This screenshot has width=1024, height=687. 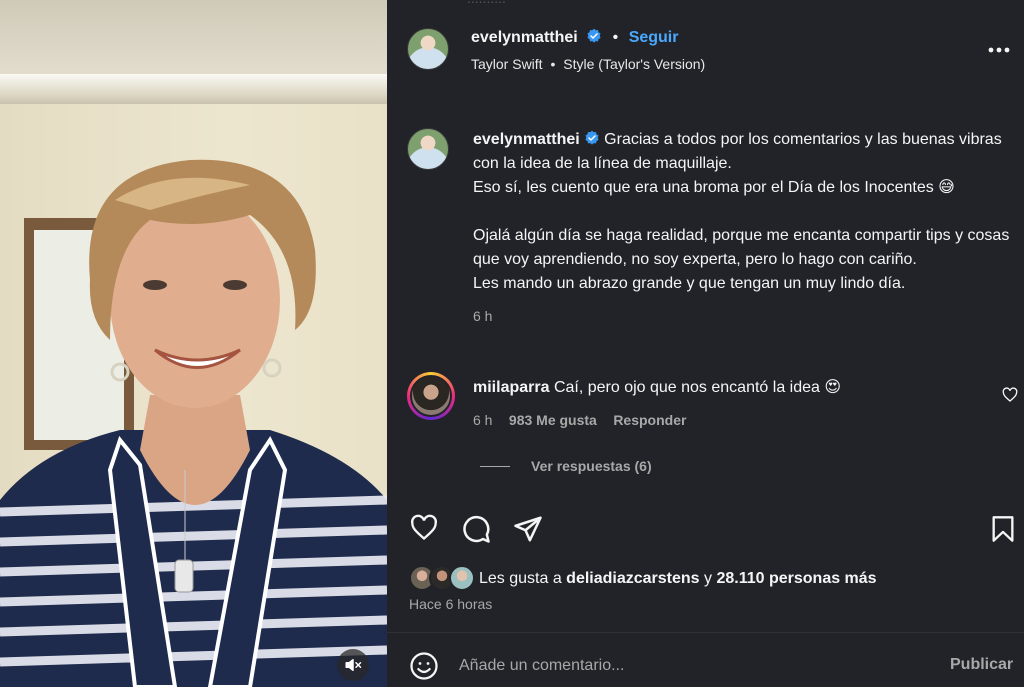 I want to click on emoji-icon, so click(x=424, y=666).